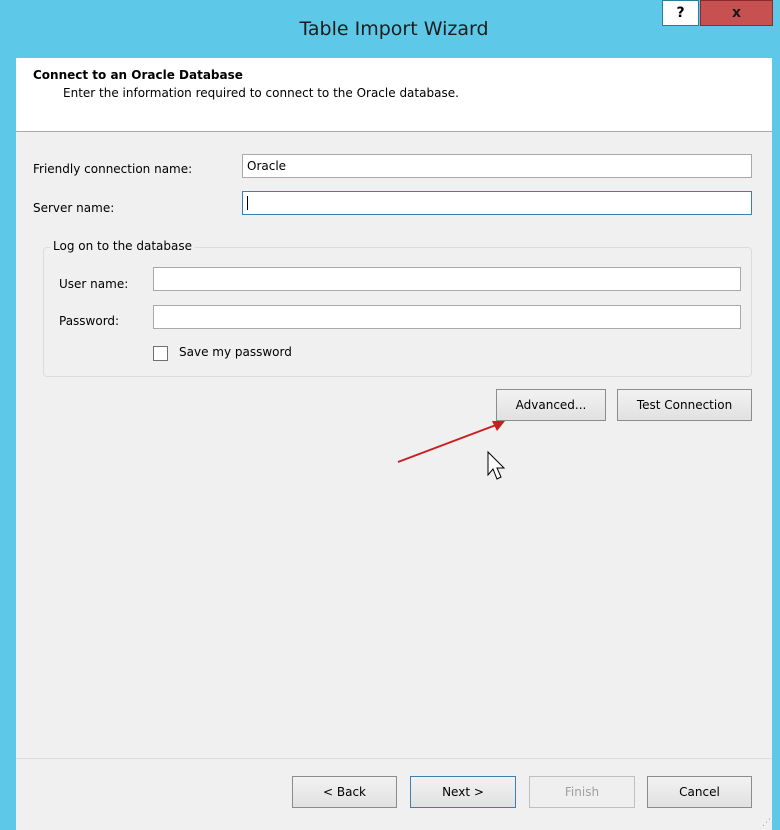  I want to click on mouse-cursor-icon, so click(496, 465).